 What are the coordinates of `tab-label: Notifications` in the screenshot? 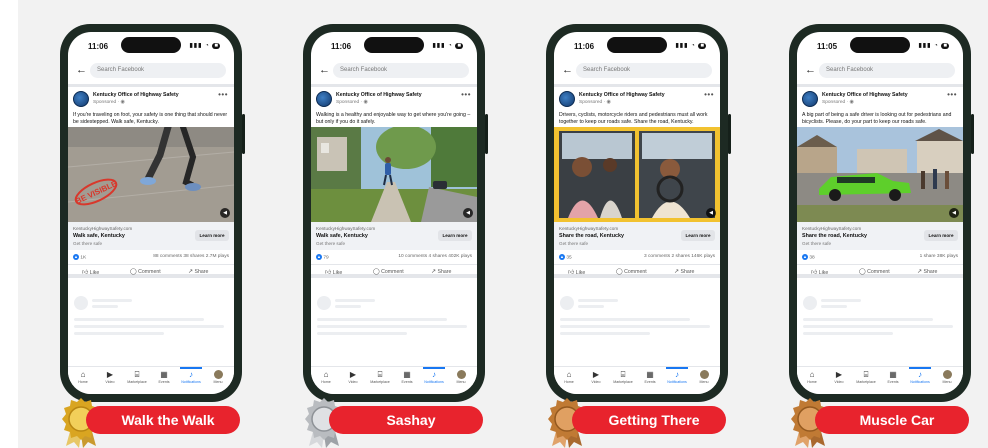 It's located at (920, 382).